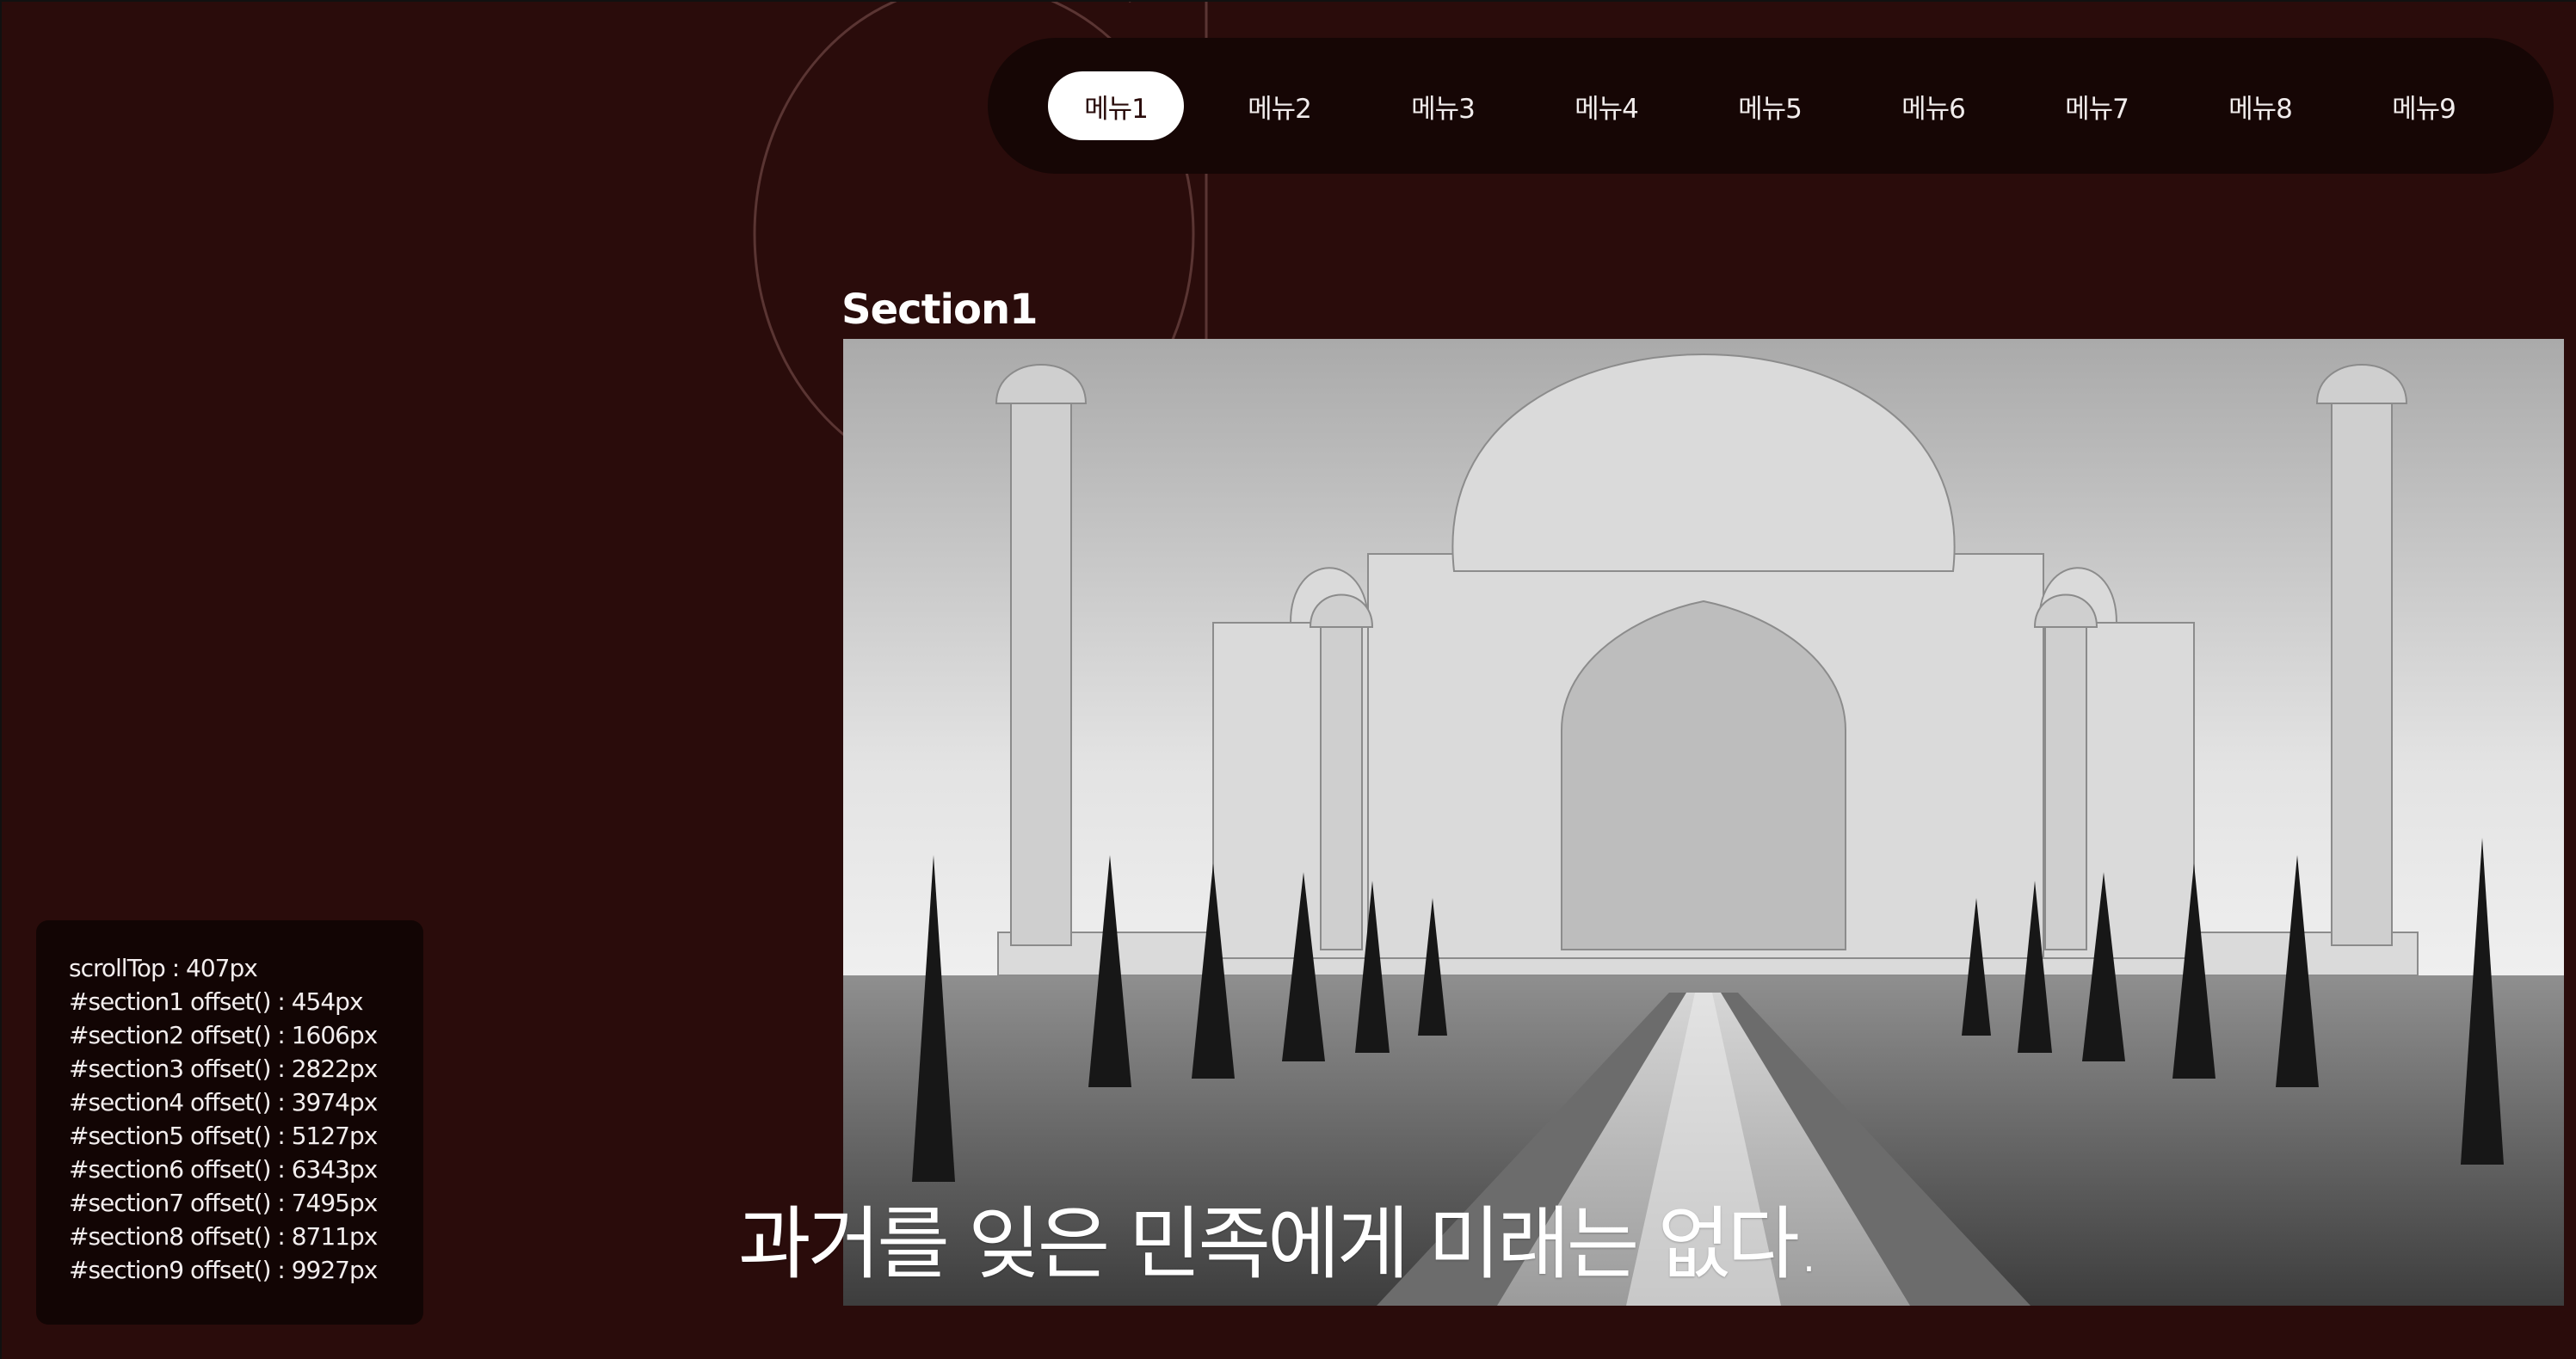 This screenshot has height=1359, width=2576. I want to click on section-title: Section1, so click(940, 310).